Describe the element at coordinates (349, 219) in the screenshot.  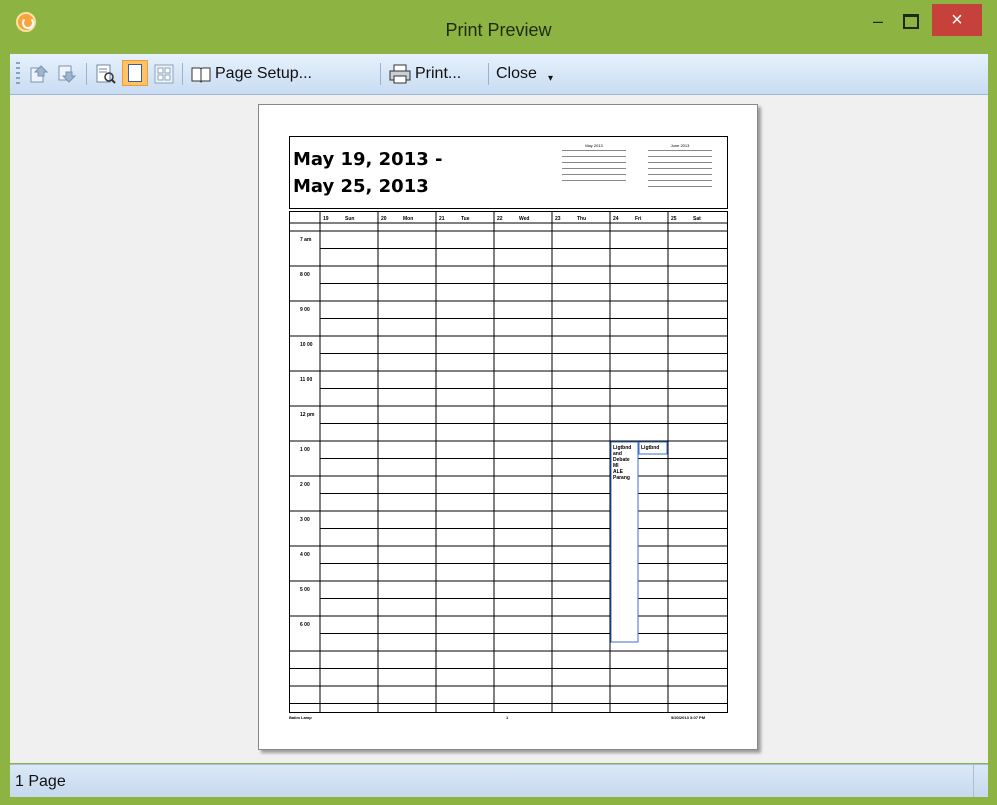
I see `day-name: Sun` at that location.